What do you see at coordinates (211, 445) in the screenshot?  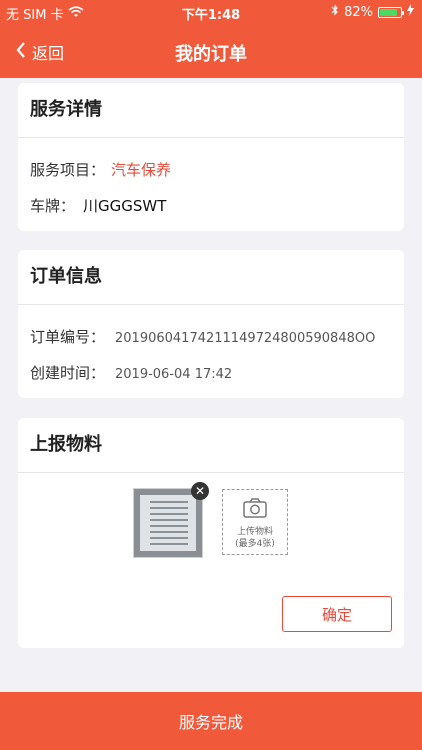 I see `materials-title: 上报物料` at bounding box center [211, 445].